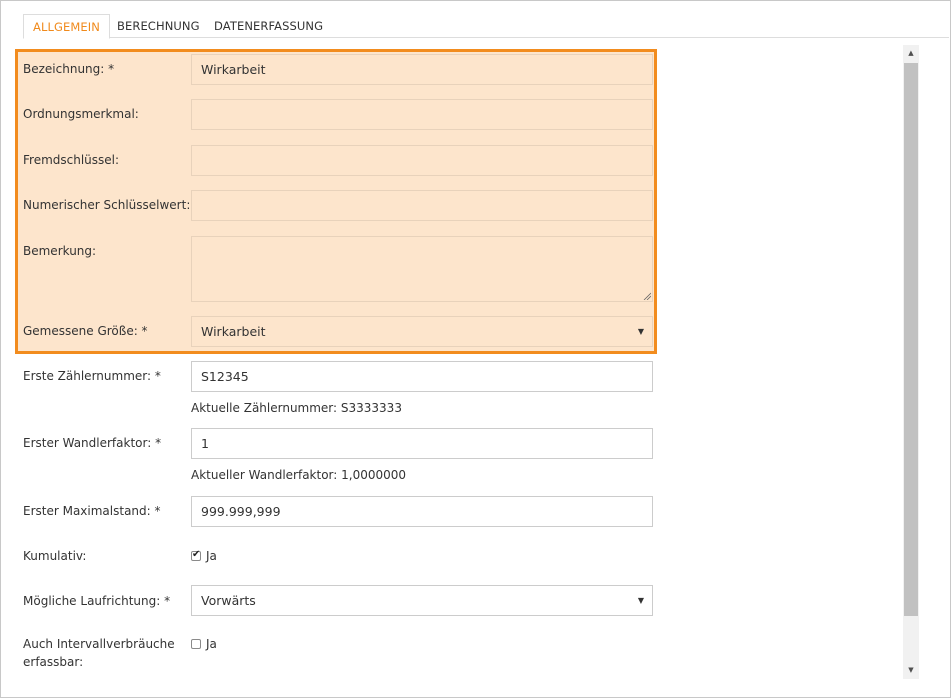 The width and height of the screenshot is (951, 698). What do you see at coordinates (71, 160) in the screenshot?
I see `fremdschluessel-label: Fremdschlüssel:` at bounding box center [71, 160].